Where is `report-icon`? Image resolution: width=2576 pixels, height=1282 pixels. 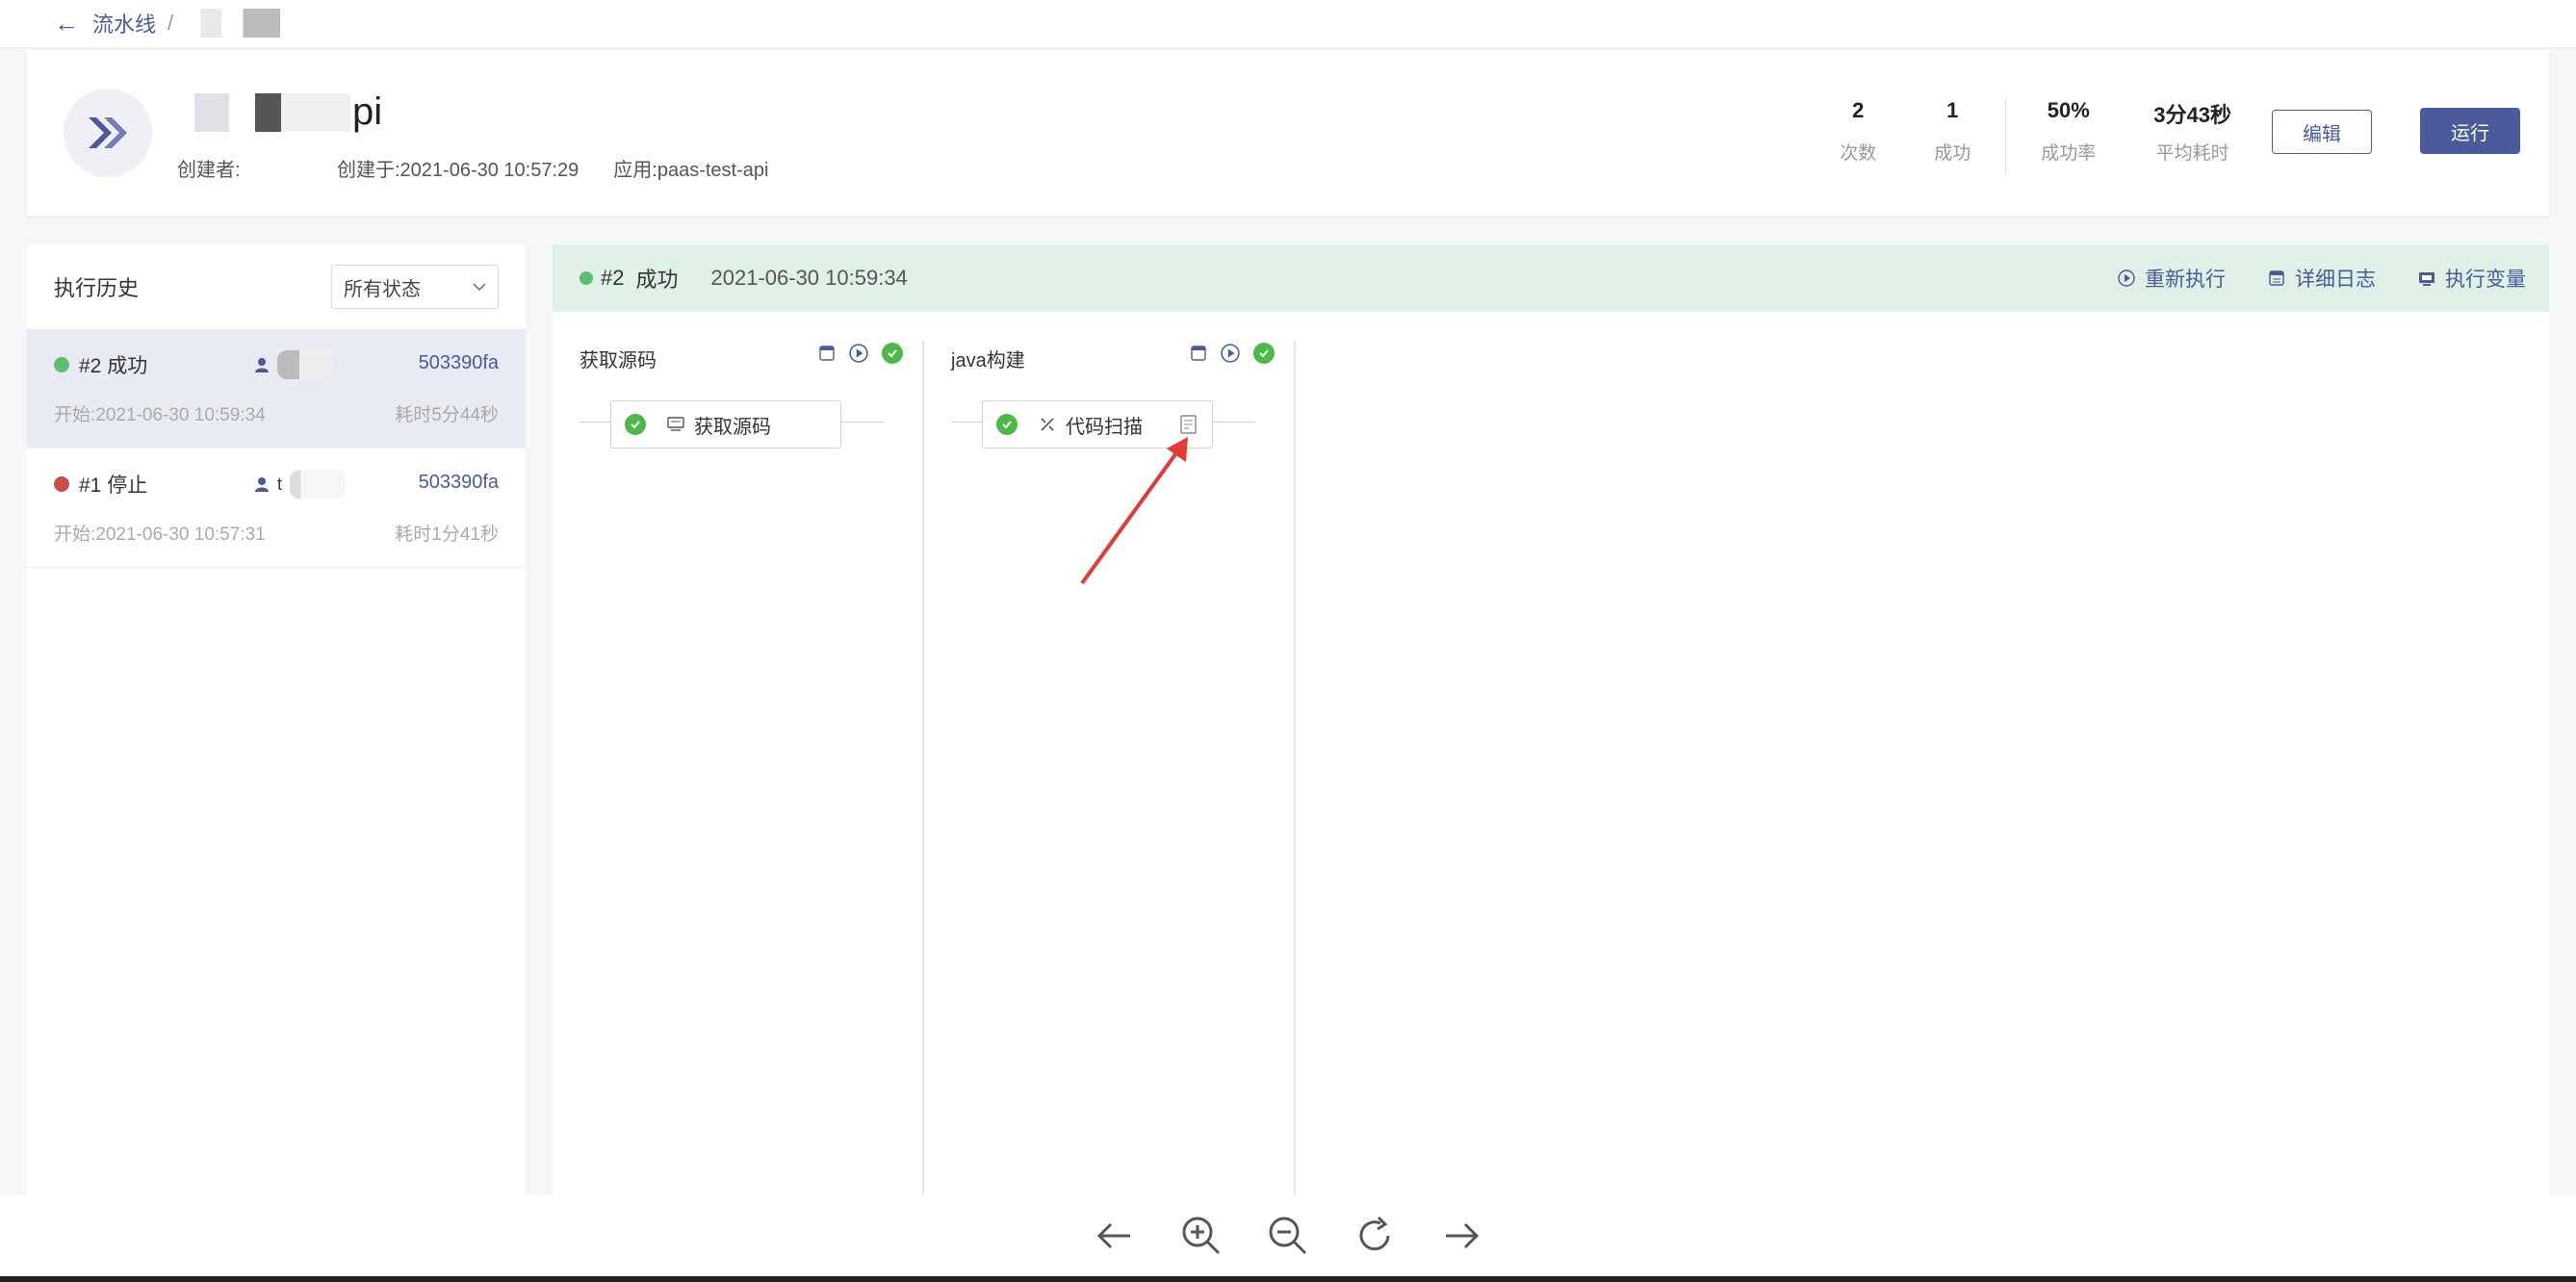 report-icon is located at coordinates (1189, 424).